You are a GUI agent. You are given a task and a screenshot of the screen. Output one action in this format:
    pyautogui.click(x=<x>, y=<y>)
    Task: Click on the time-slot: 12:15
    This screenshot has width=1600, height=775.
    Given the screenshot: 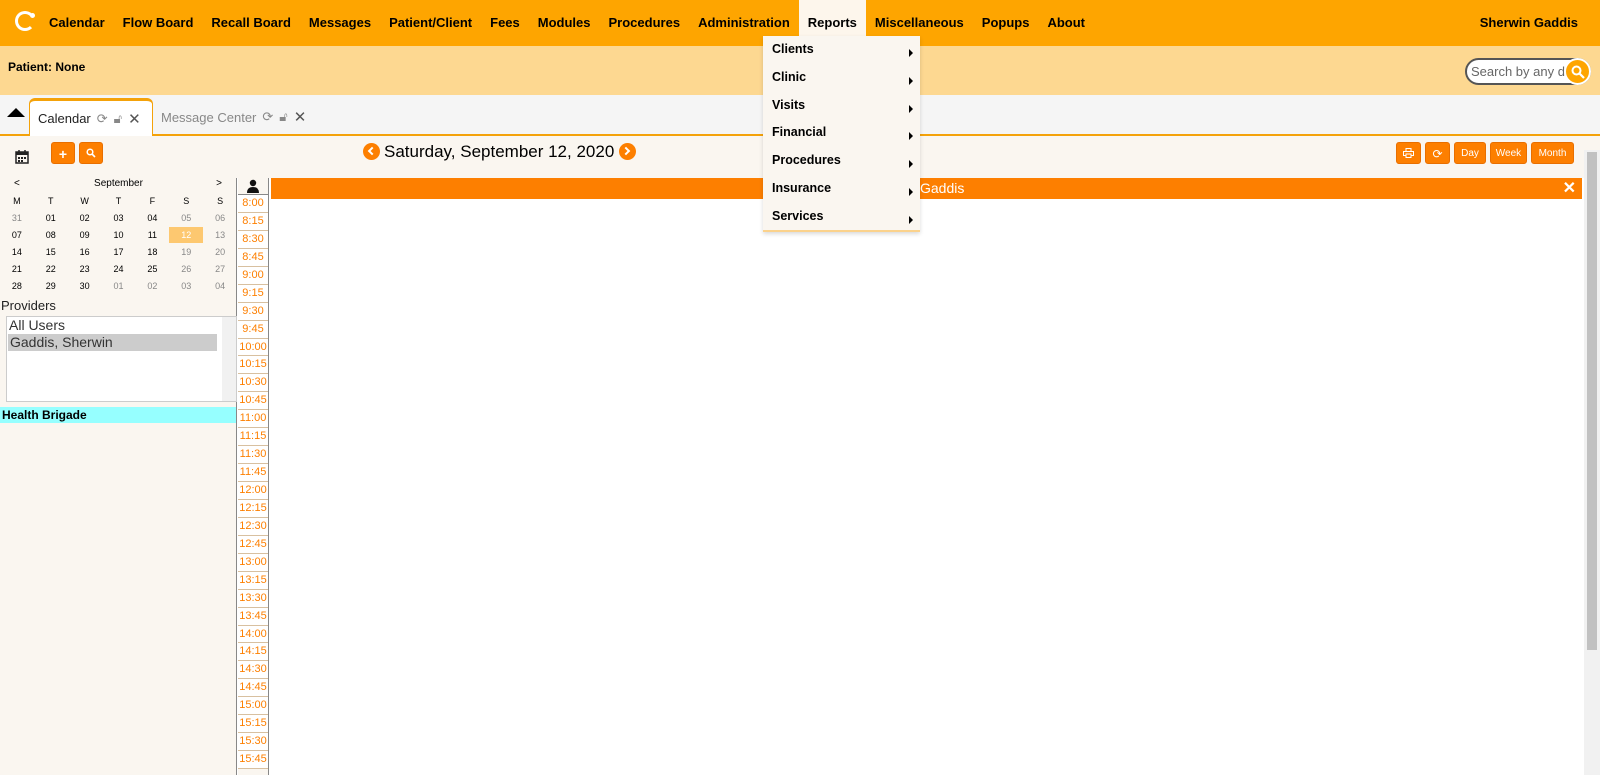 What is the action you would take?
    pyautogui.click(x=253, y=508)
    